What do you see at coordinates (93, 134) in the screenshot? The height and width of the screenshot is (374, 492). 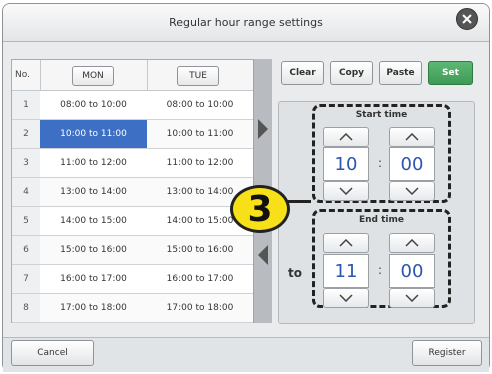 I see `mon-cell-selected: 10:00 to 11:00` at bounding box center [93, 134].